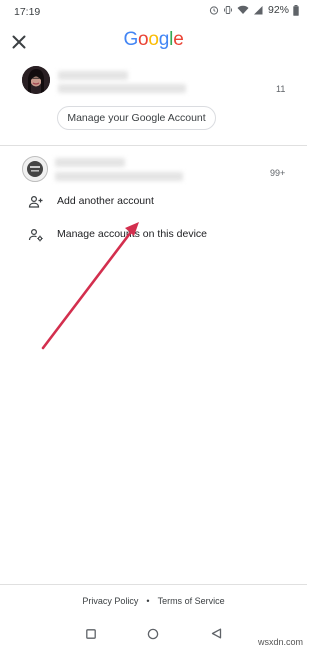 Image resolution: width=320 pixels, height=650 pixels. Describe the element at coordinates (214, 10) in the screenshot. I see `alarm-icon` at that location.